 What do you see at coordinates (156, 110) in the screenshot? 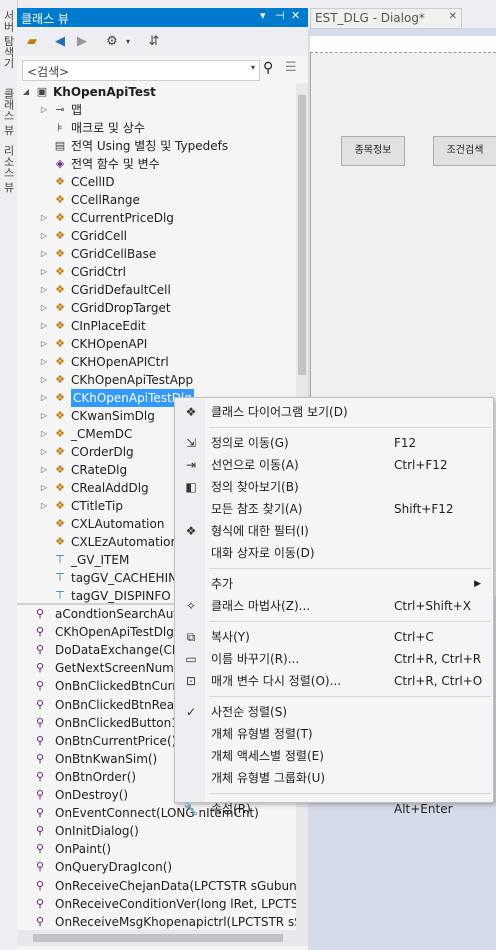
I see `tree-item: ▷ ⊸ 맵` at bounding box center [156, 110].